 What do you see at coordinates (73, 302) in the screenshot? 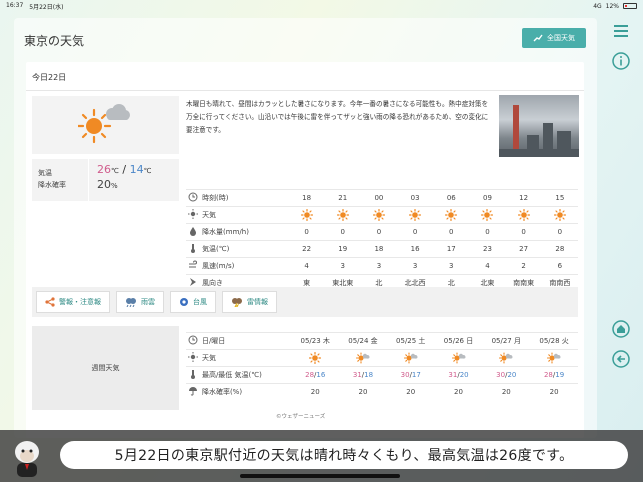
I see `warnings-button: 警報・注意報` at bounding box center [73, 302].